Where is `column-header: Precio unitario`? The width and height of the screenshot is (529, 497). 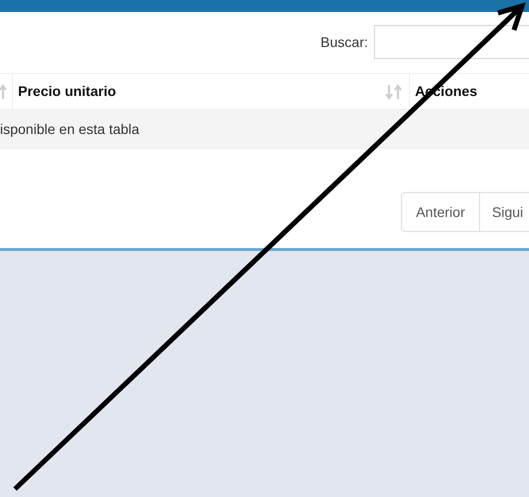
column-header: Precio unitario is located at coordinates (211, 91).